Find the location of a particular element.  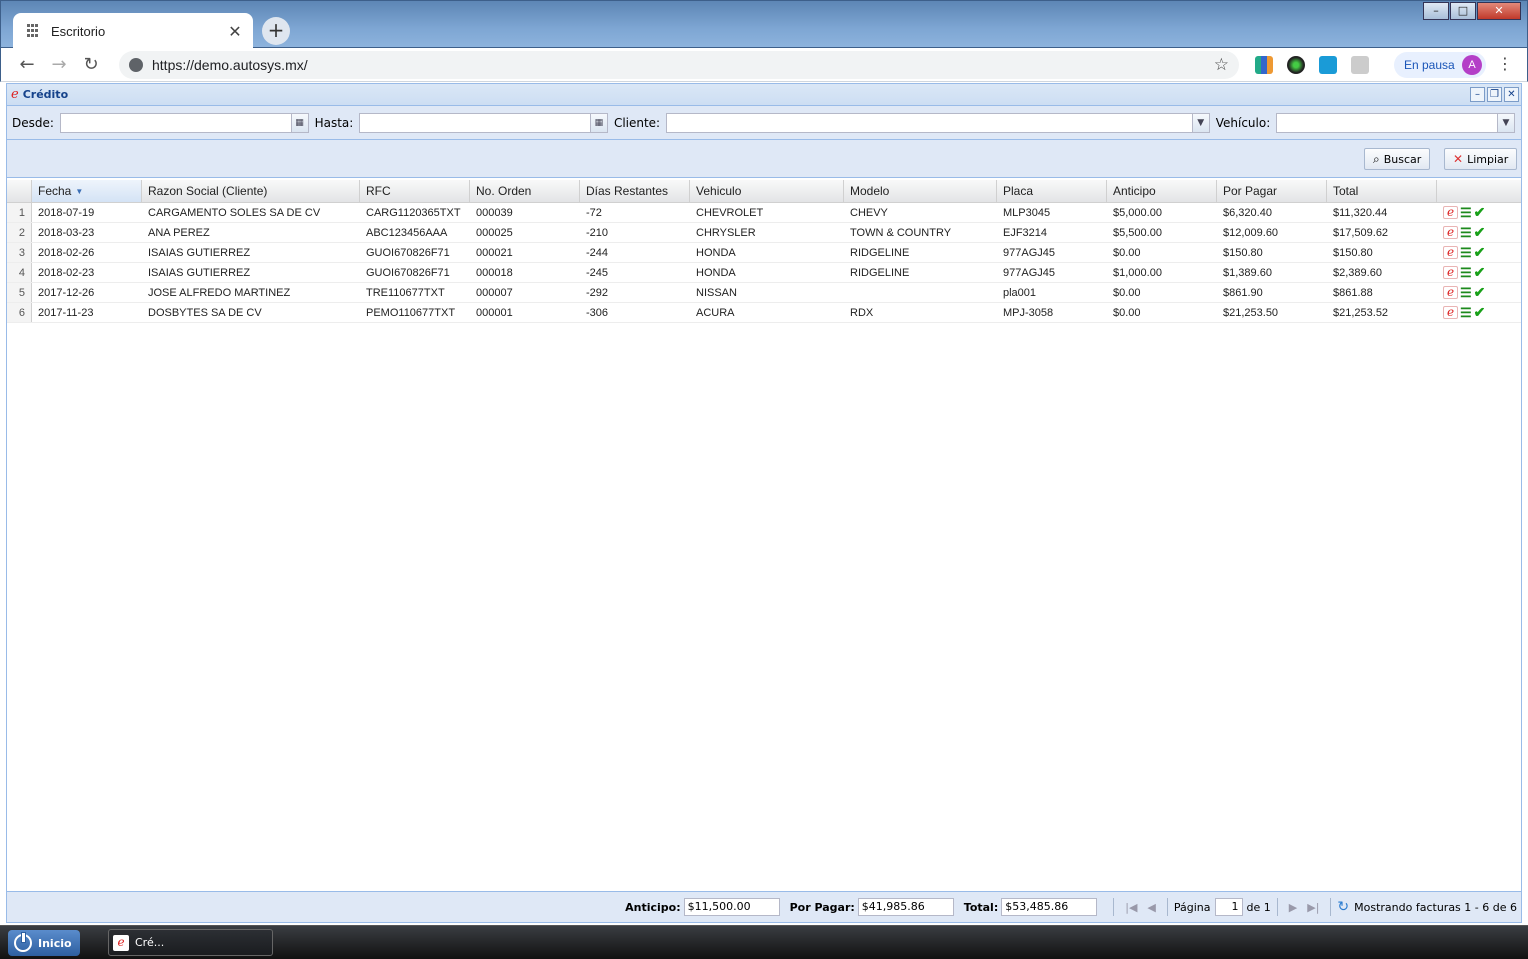

profile-paused-button: En pausa A is located at coordinates (1440, 65).